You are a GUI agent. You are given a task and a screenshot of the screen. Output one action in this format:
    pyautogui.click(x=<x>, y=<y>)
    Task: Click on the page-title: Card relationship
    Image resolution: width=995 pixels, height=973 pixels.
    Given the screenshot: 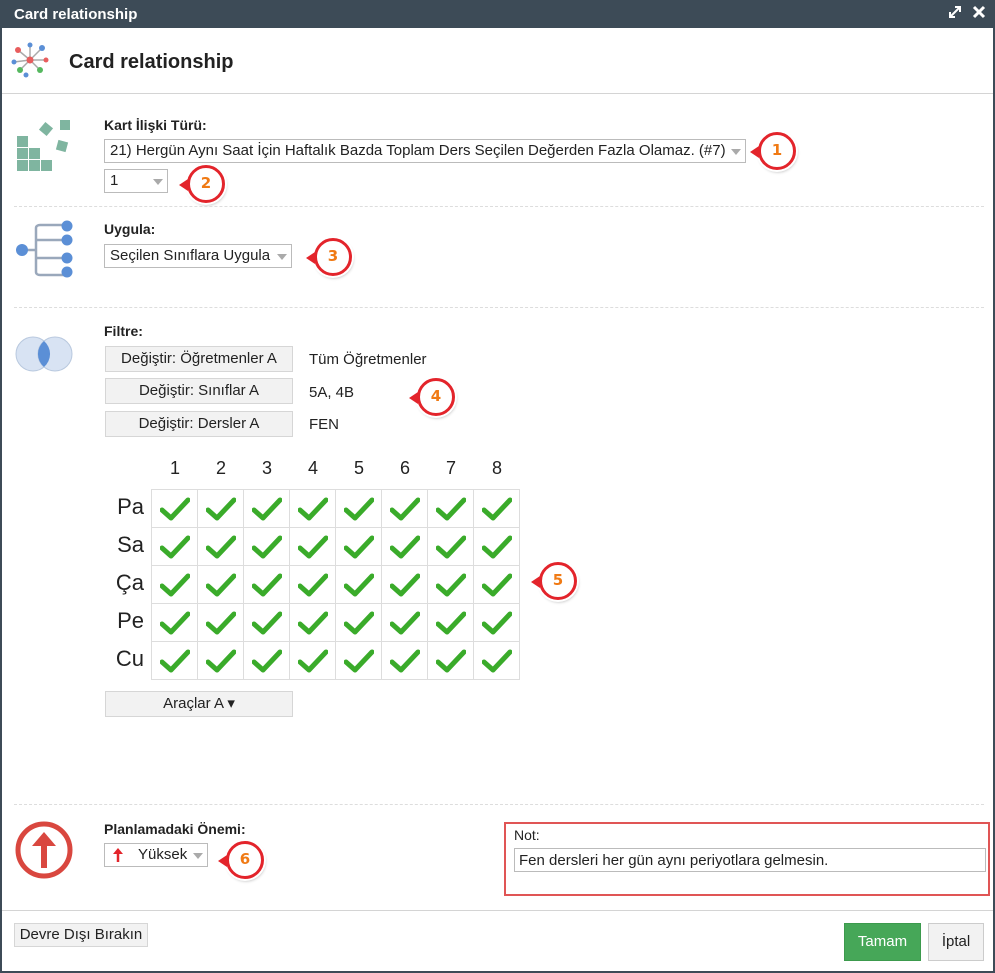 What is the action you would take?
    pyautogui.click(x=151, y=62)
    